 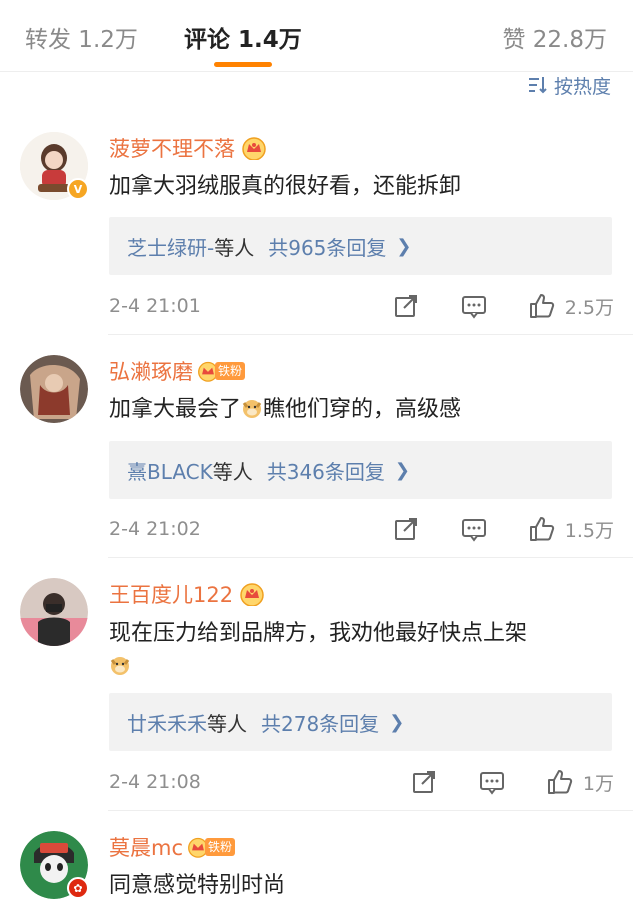 I want to click on comment-time: 2-4 21:01, so click(x=155, y=306).